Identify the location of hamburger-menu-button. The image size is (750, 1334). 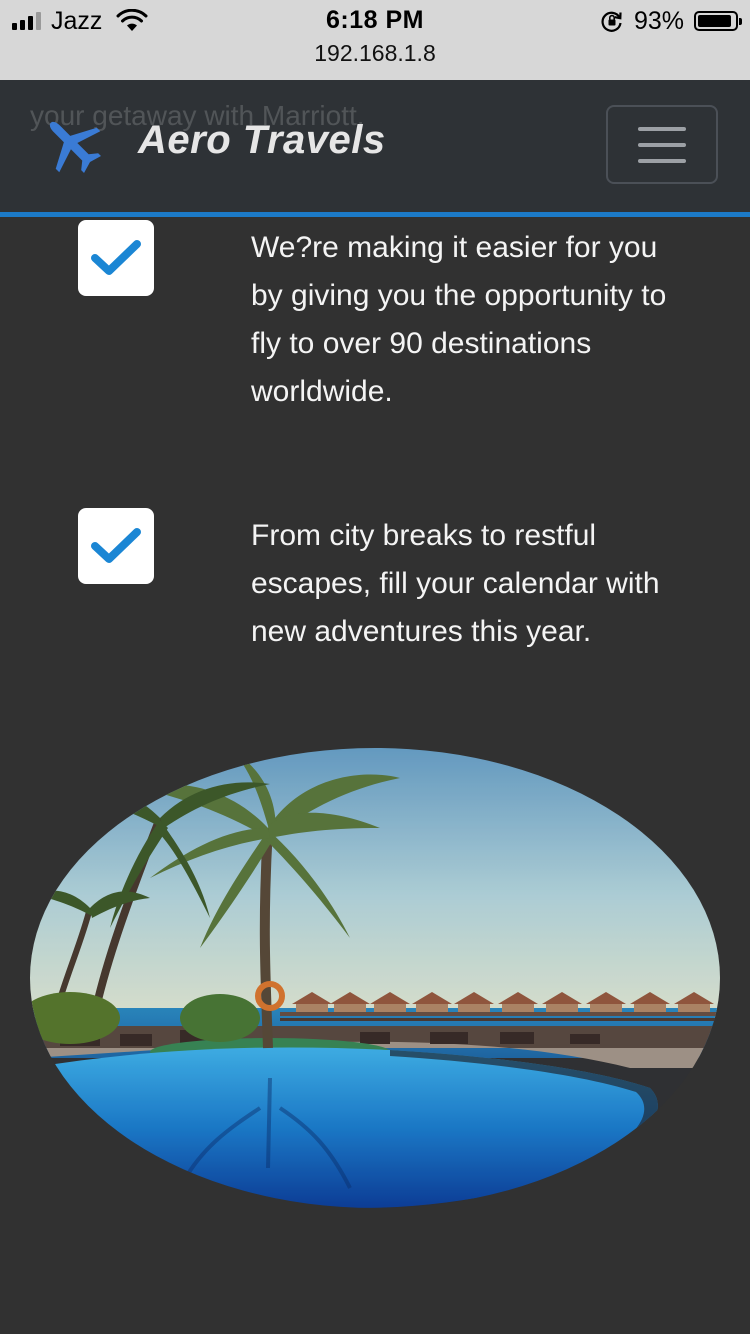
(662, 144).